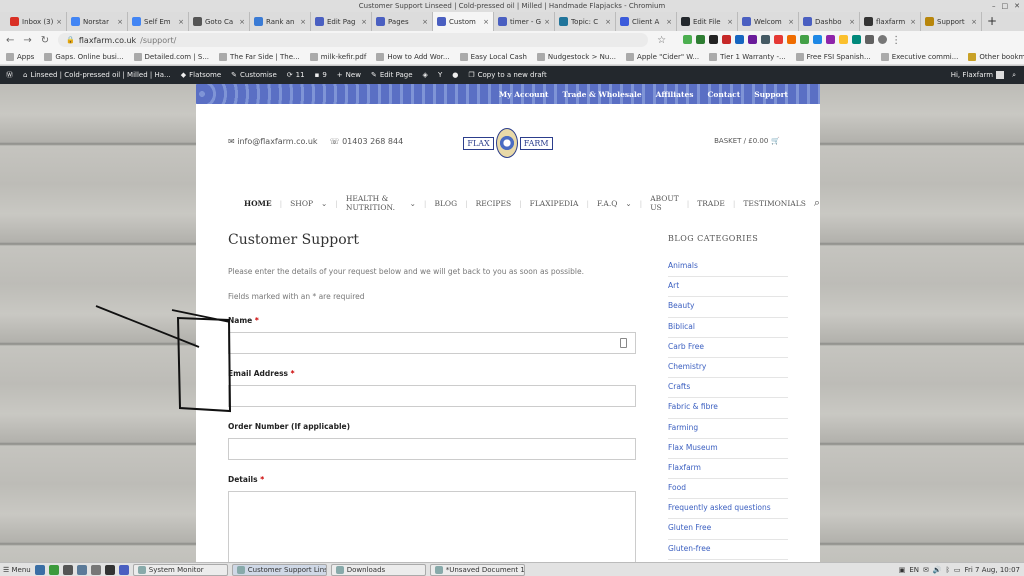  I want to click on profile-avatar-icon, so click(883, 39).